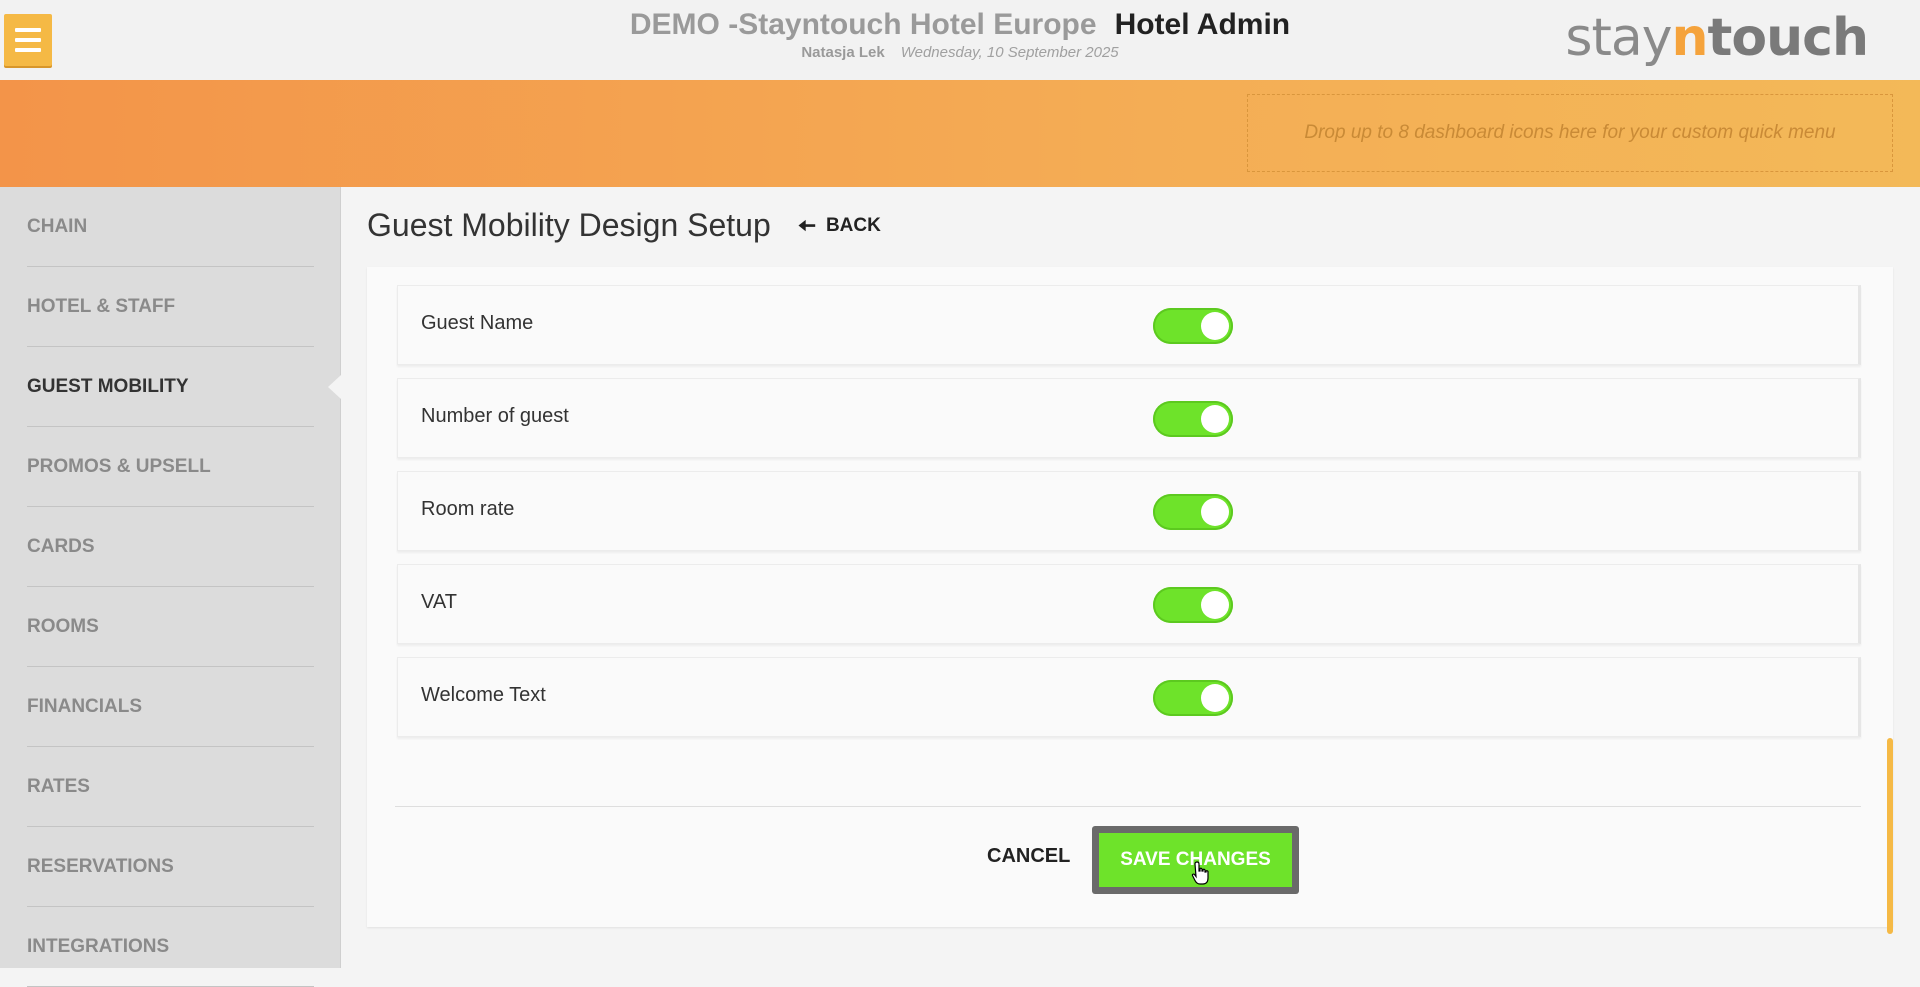 This screenshot has height=987, width=1920. What do you see at coordinates (439, 602) in the screenshot?
I see `setting-label: VAT` at bounding box center [439, 602].